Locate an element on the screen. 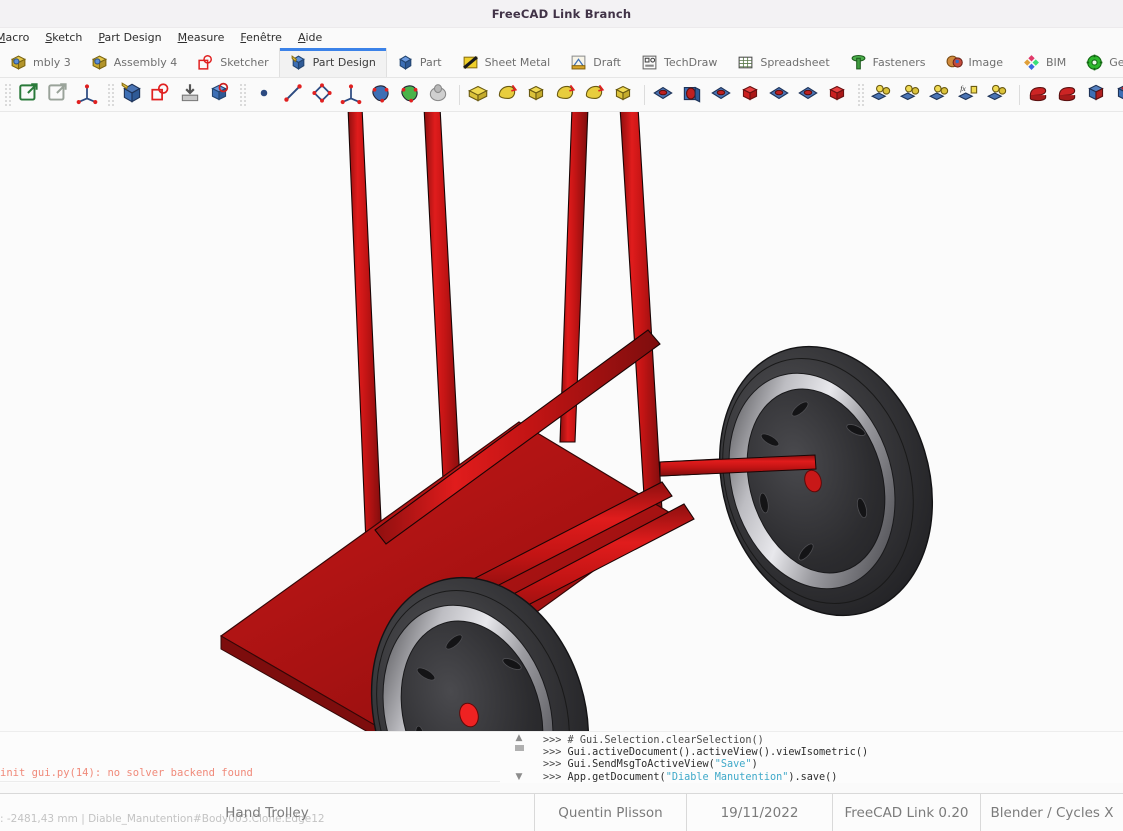  create-group-icon is located at coordinates (59, 94).